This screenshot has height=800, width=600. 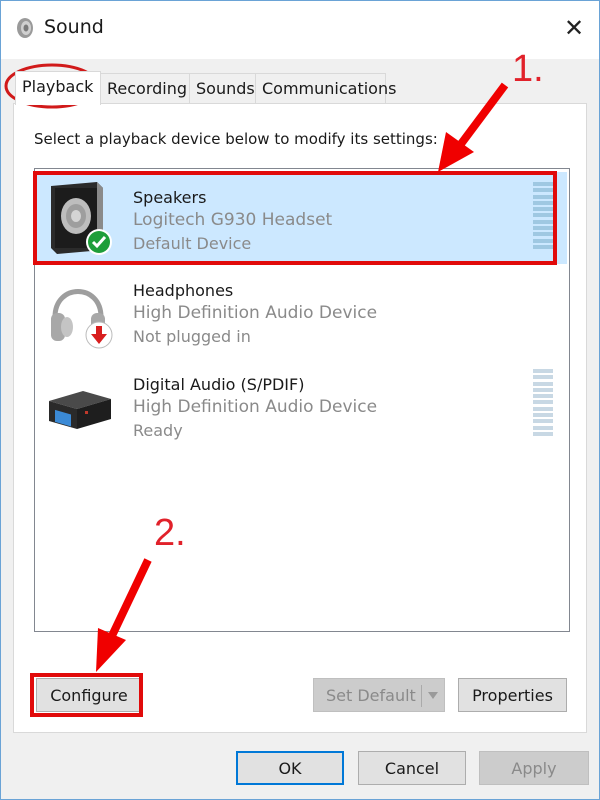 I want to click on set-default-button: Set Default, so click(x=379, y=695).